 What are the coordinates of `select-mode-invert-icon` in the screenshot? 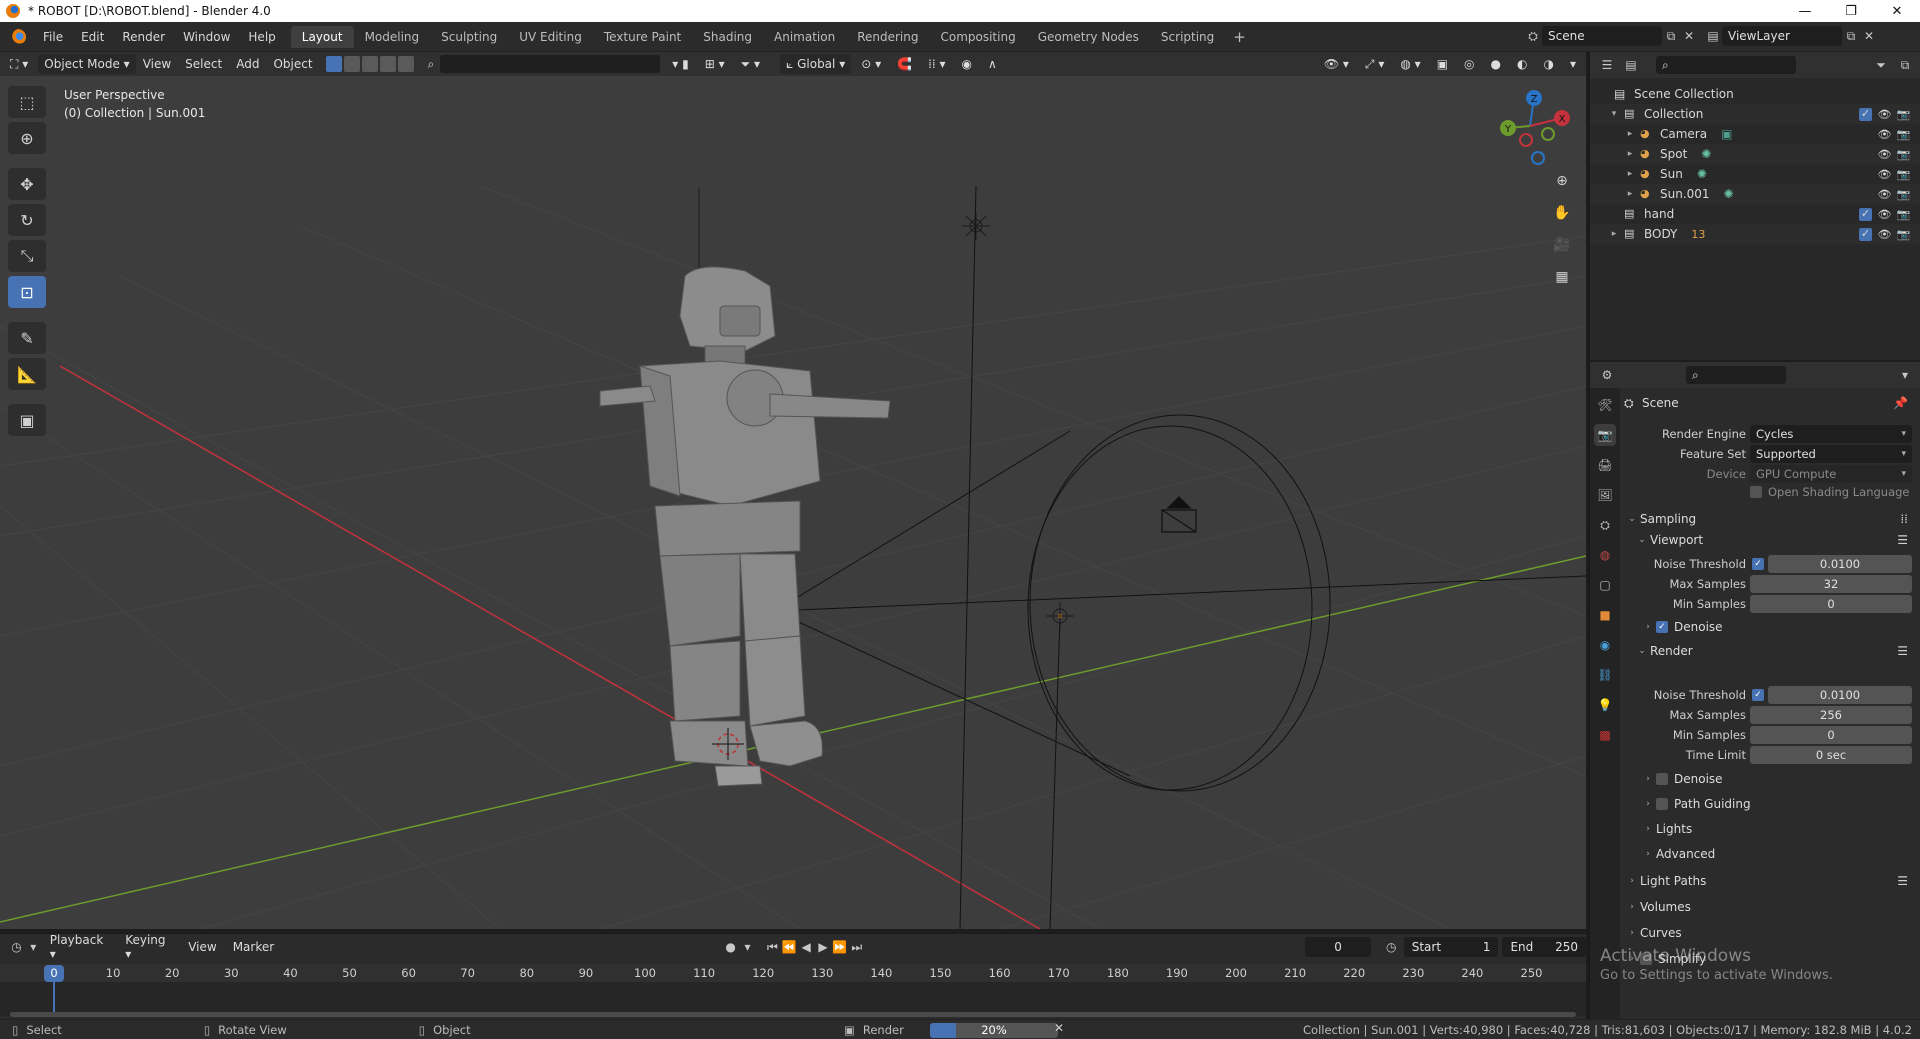 It's located at (387, 64).